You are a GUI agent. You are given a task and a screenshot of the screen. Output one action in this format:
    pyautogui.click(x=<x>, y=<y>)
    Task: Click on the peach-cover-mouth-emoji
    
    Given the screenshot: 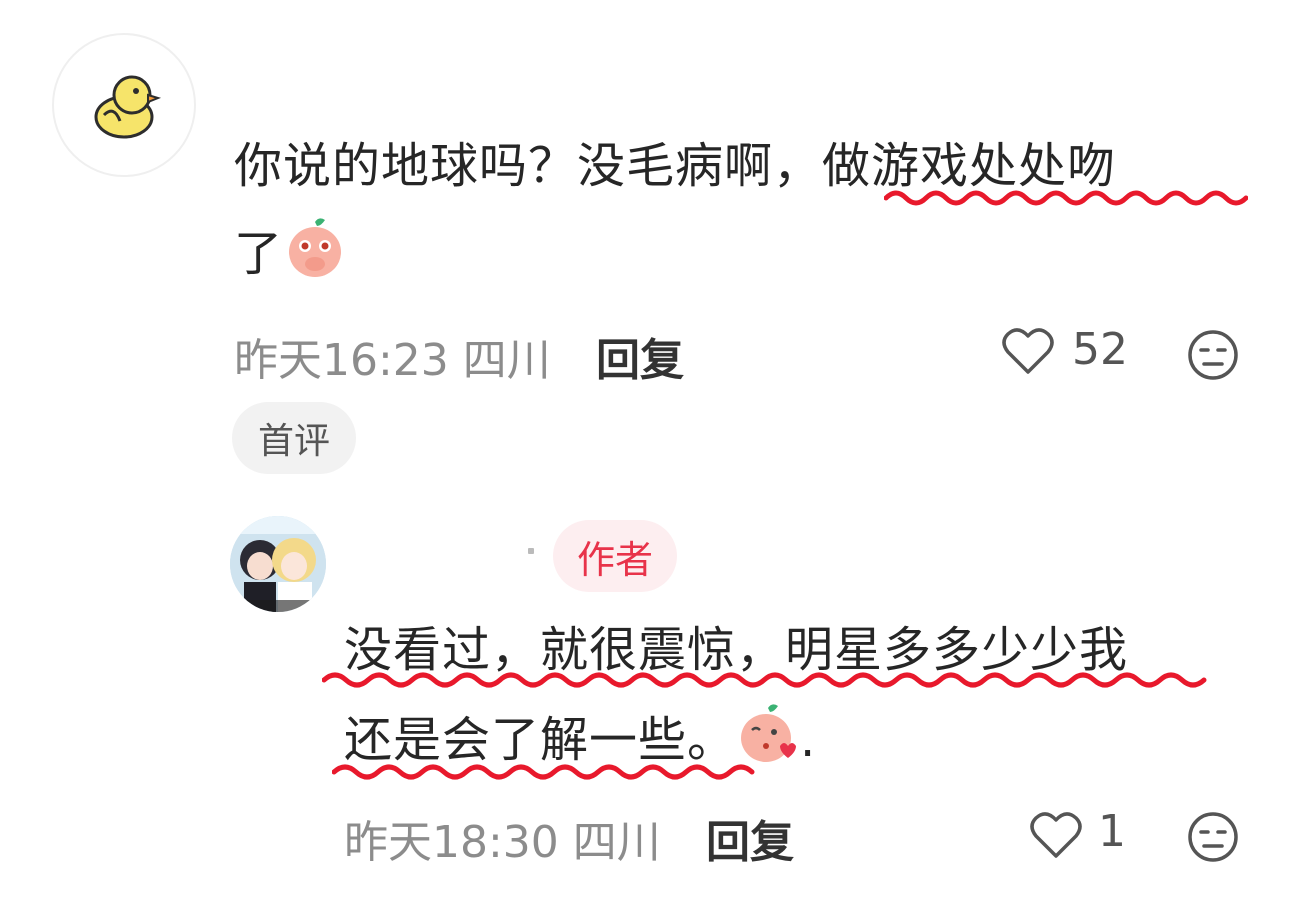 What is the action you would take?
    pyautogui.click(x=315, y=257)
    